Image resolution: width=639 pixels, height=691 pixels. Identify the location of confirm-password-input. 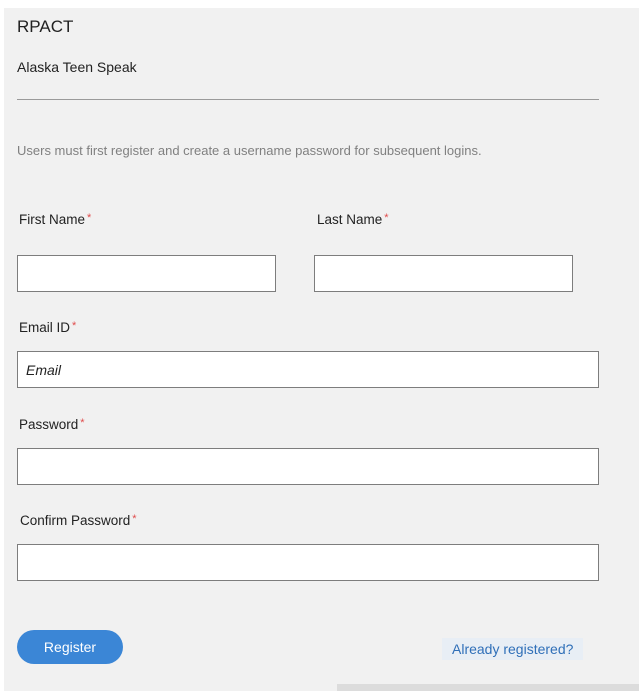
(308, 562).